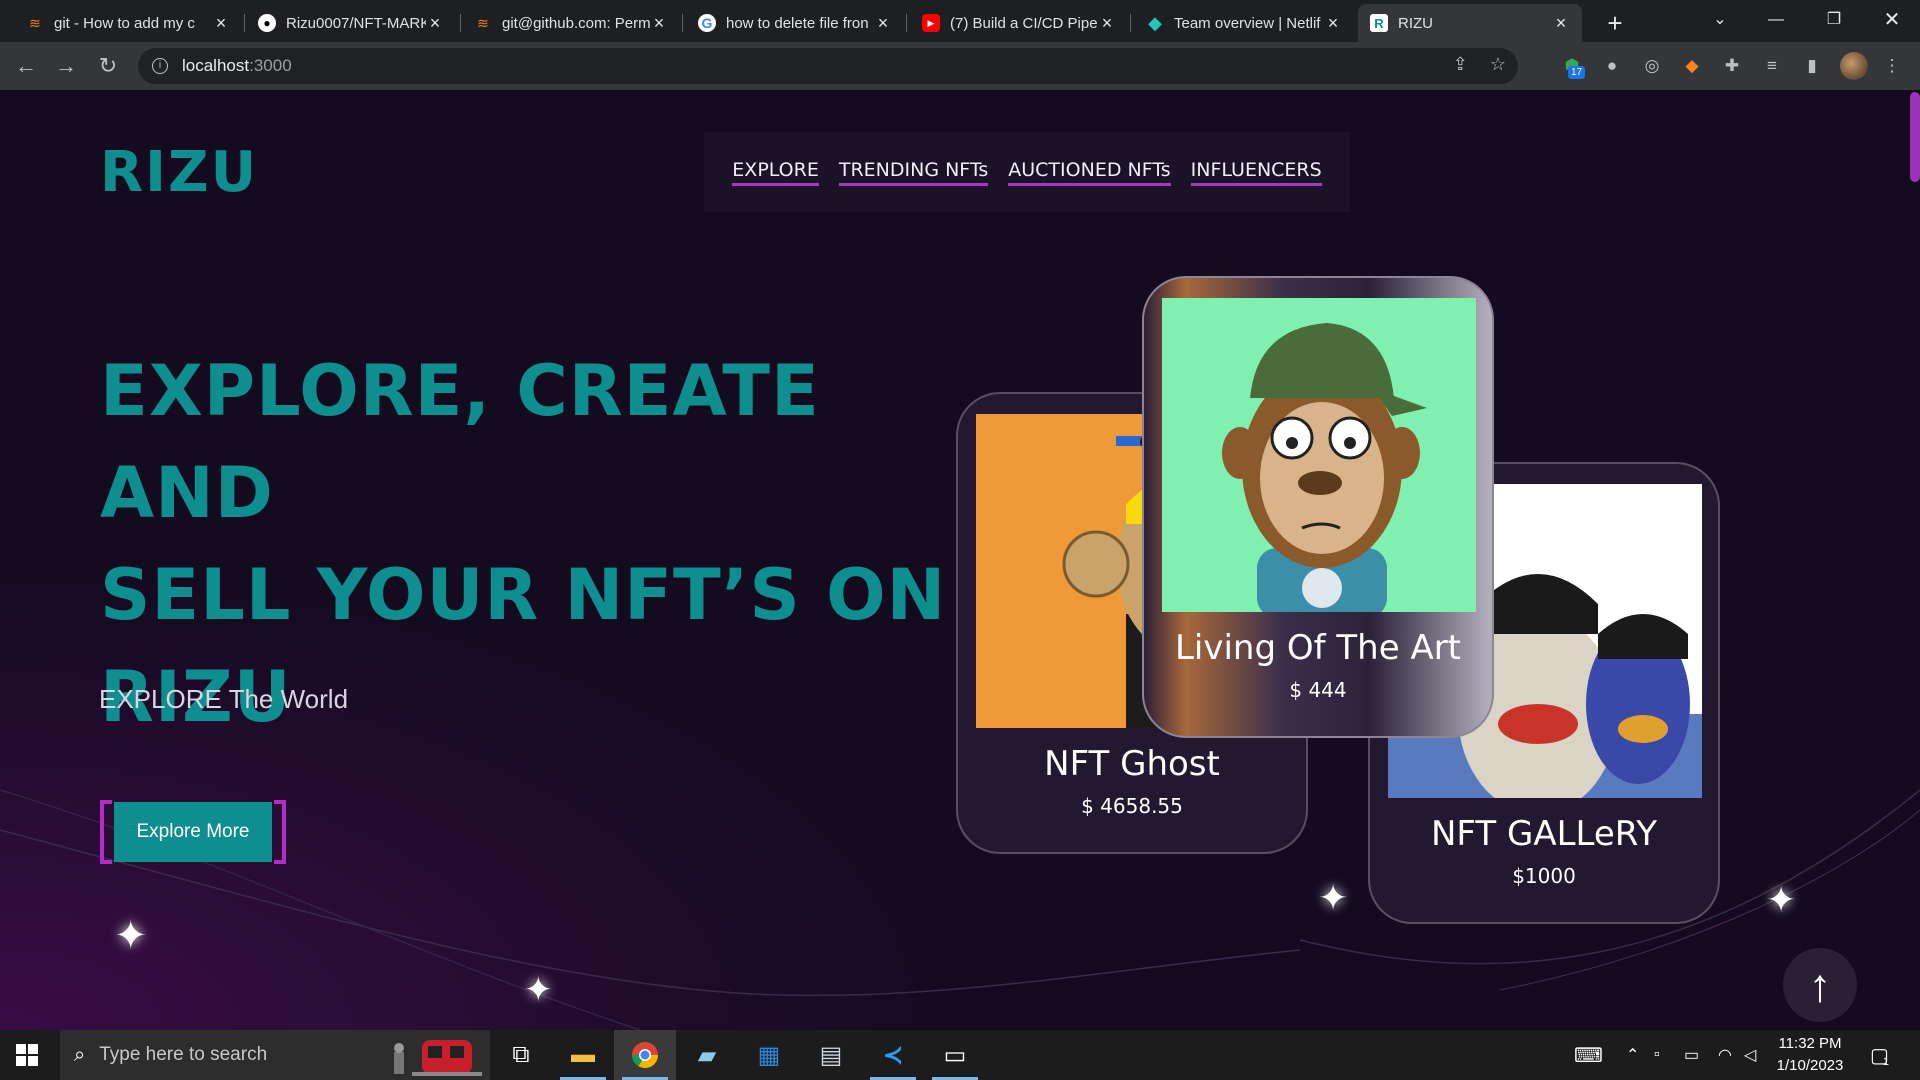 Image resolution: width=1920 pixels, height=1080 pixels. I want to click on notes-app-icon: ▰, so click(707, 1055).